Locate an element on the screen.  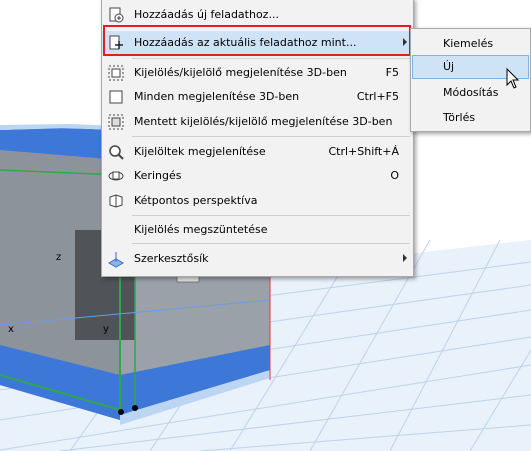
submenu-item-torles: Törlés is located at coordinates (470, 118).